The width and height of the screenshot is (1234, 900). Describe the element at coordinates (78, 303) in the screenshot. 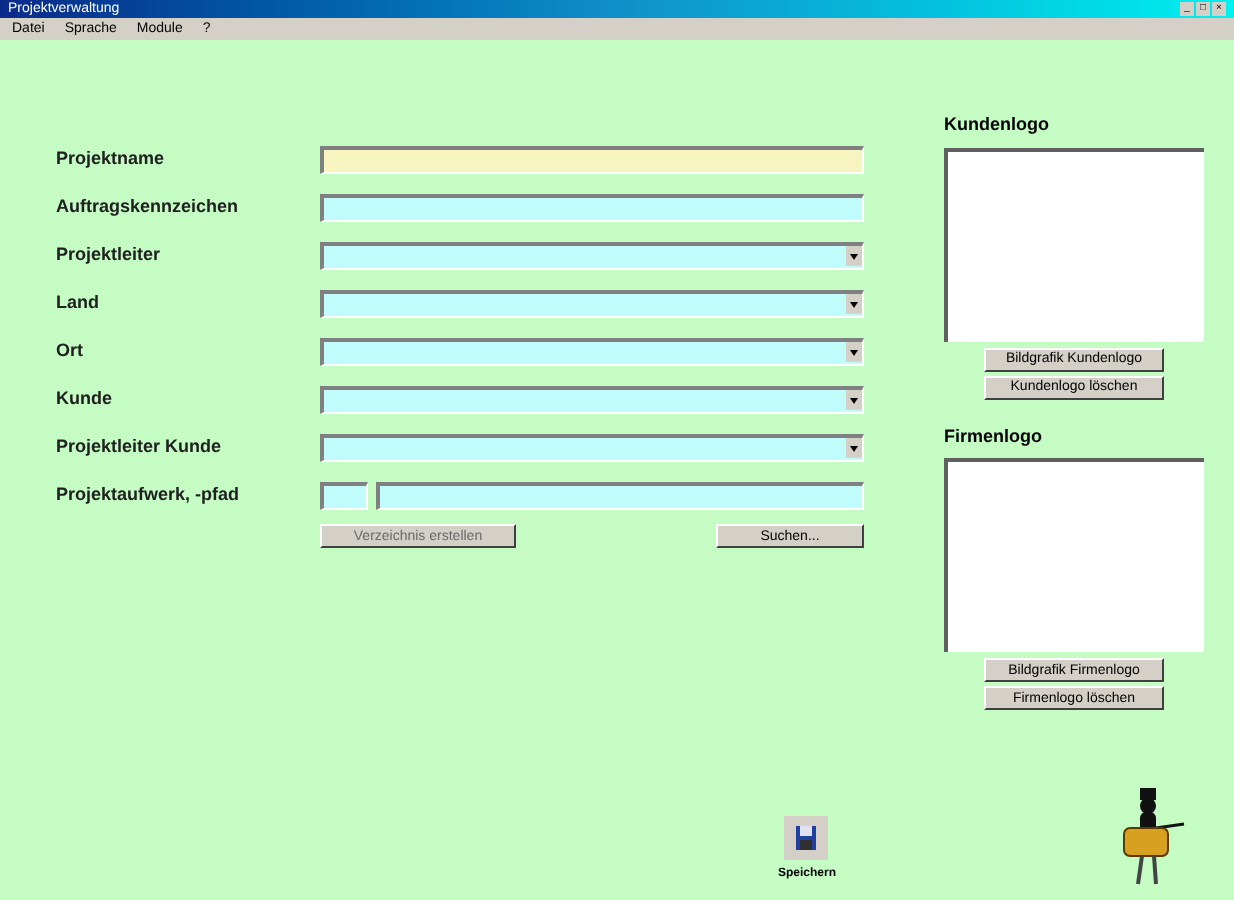

I see `field-label: Land` at that location.